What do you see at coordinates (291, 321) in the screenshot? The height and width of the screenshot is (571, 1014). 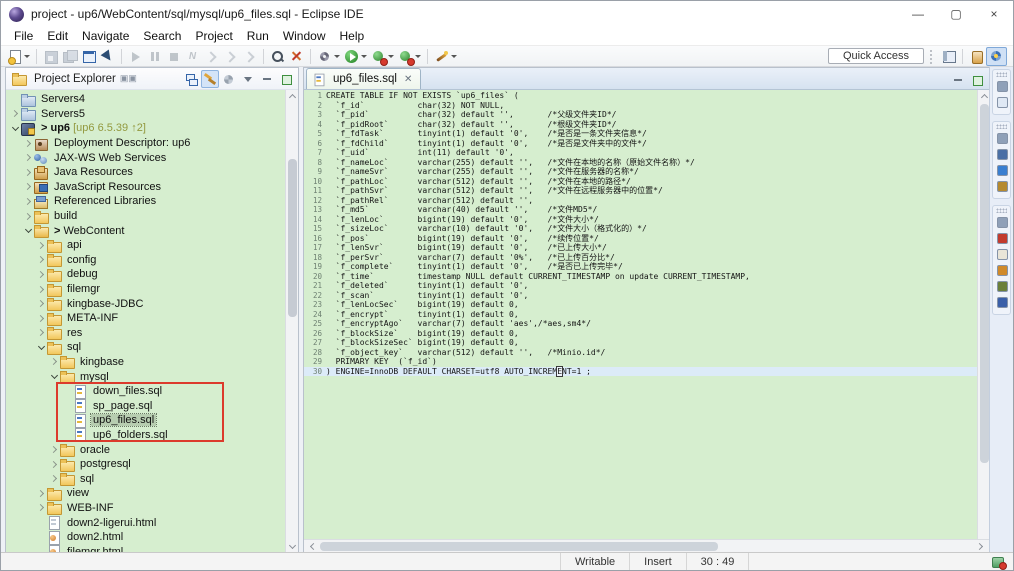 I see `tree-scrollbar` at bounding box center [291, 321].